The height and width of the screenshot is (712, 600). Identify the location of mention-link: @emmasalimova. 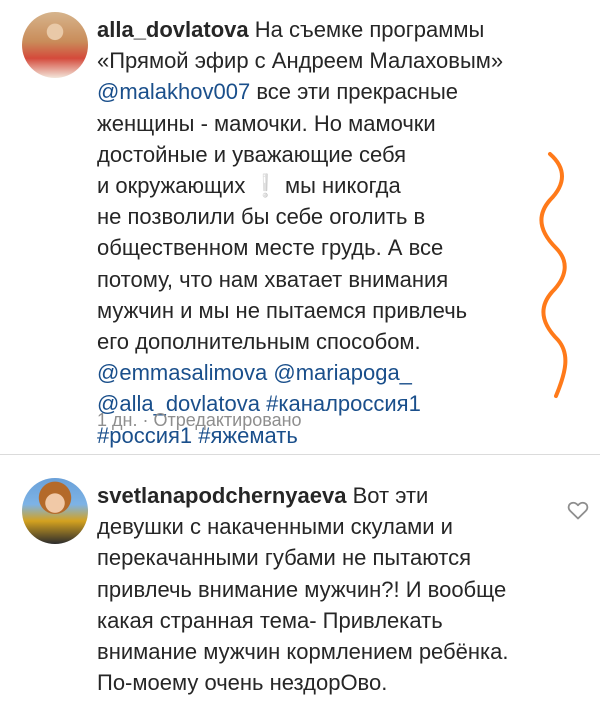
(182, 372).